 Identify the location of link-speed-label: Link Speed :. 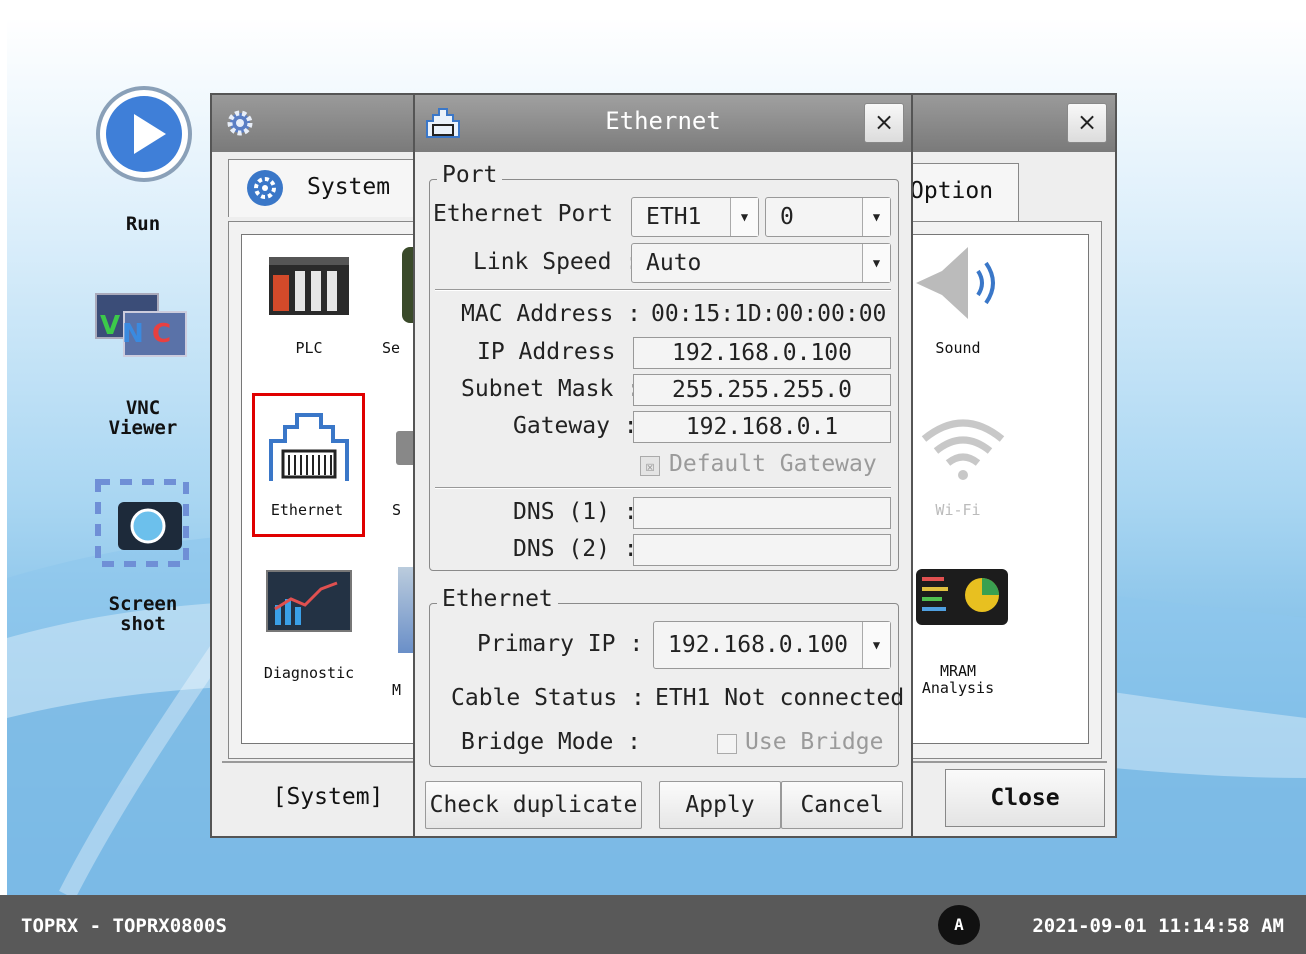
(556, 262).